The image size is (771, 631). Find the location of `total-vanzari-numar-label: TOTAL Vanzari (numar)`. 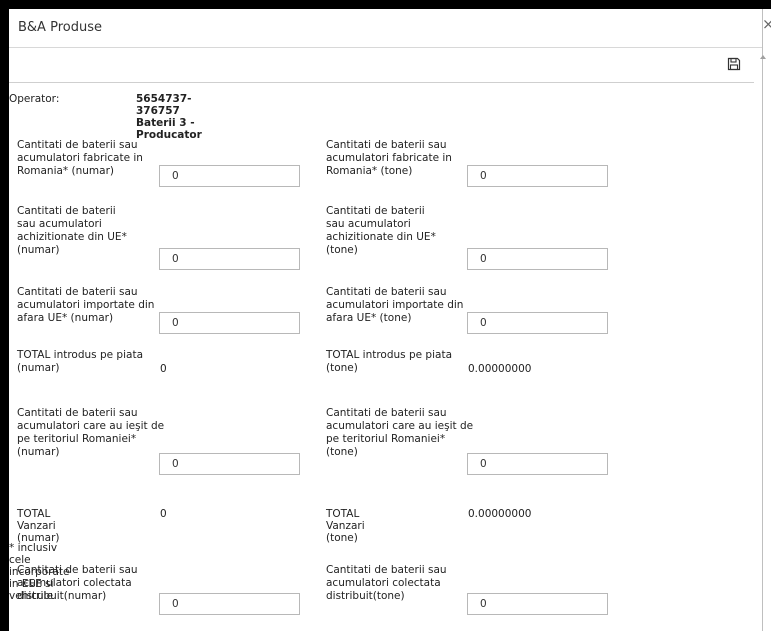

total-vanzari-numar-label: TOTAL Vanzari (numar) is located at coordinates (38, 526).